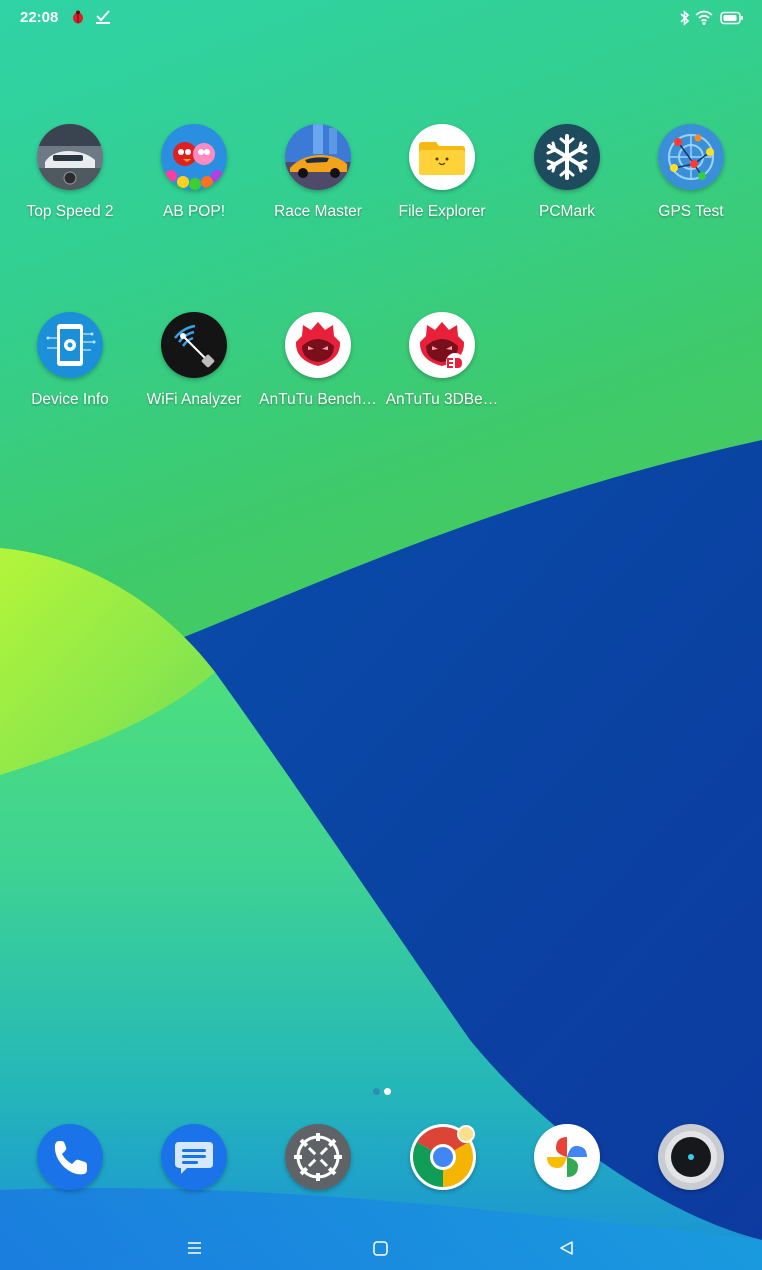  I want to click on app-pcmark: PCMark, so click(567, 184).